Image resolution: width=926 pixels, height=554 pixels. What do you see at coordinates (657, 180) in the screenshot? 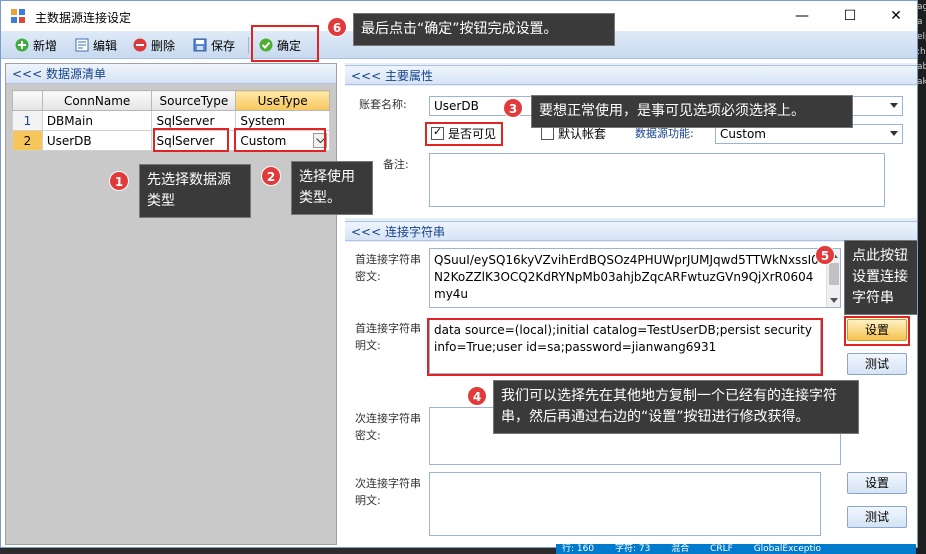
I see `remark-textarea` at bounding box center [657, 180].